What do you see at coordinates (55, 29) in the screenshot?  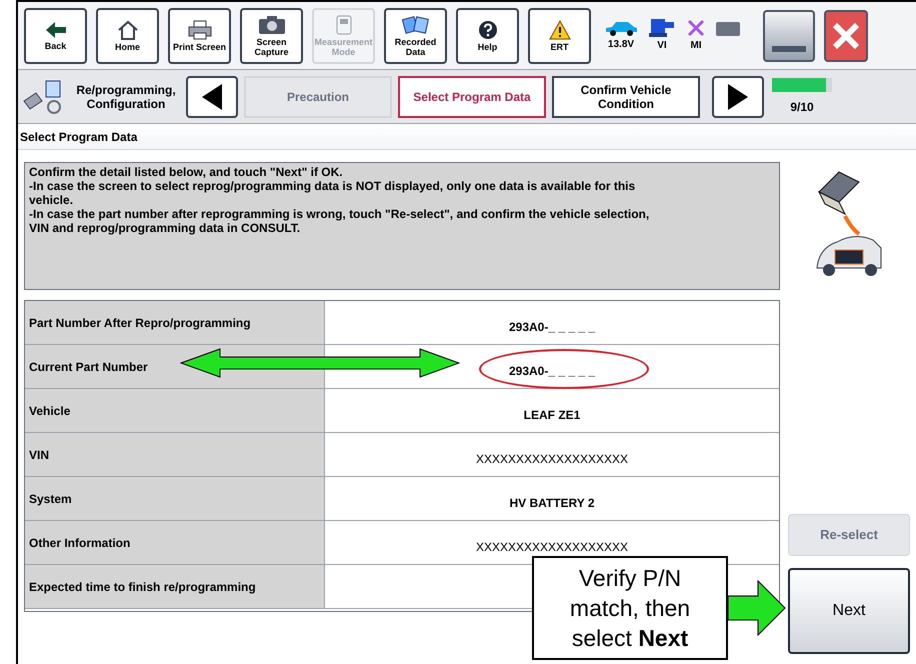 I see `back-arrow-icon` at bounding box center [55, 29].